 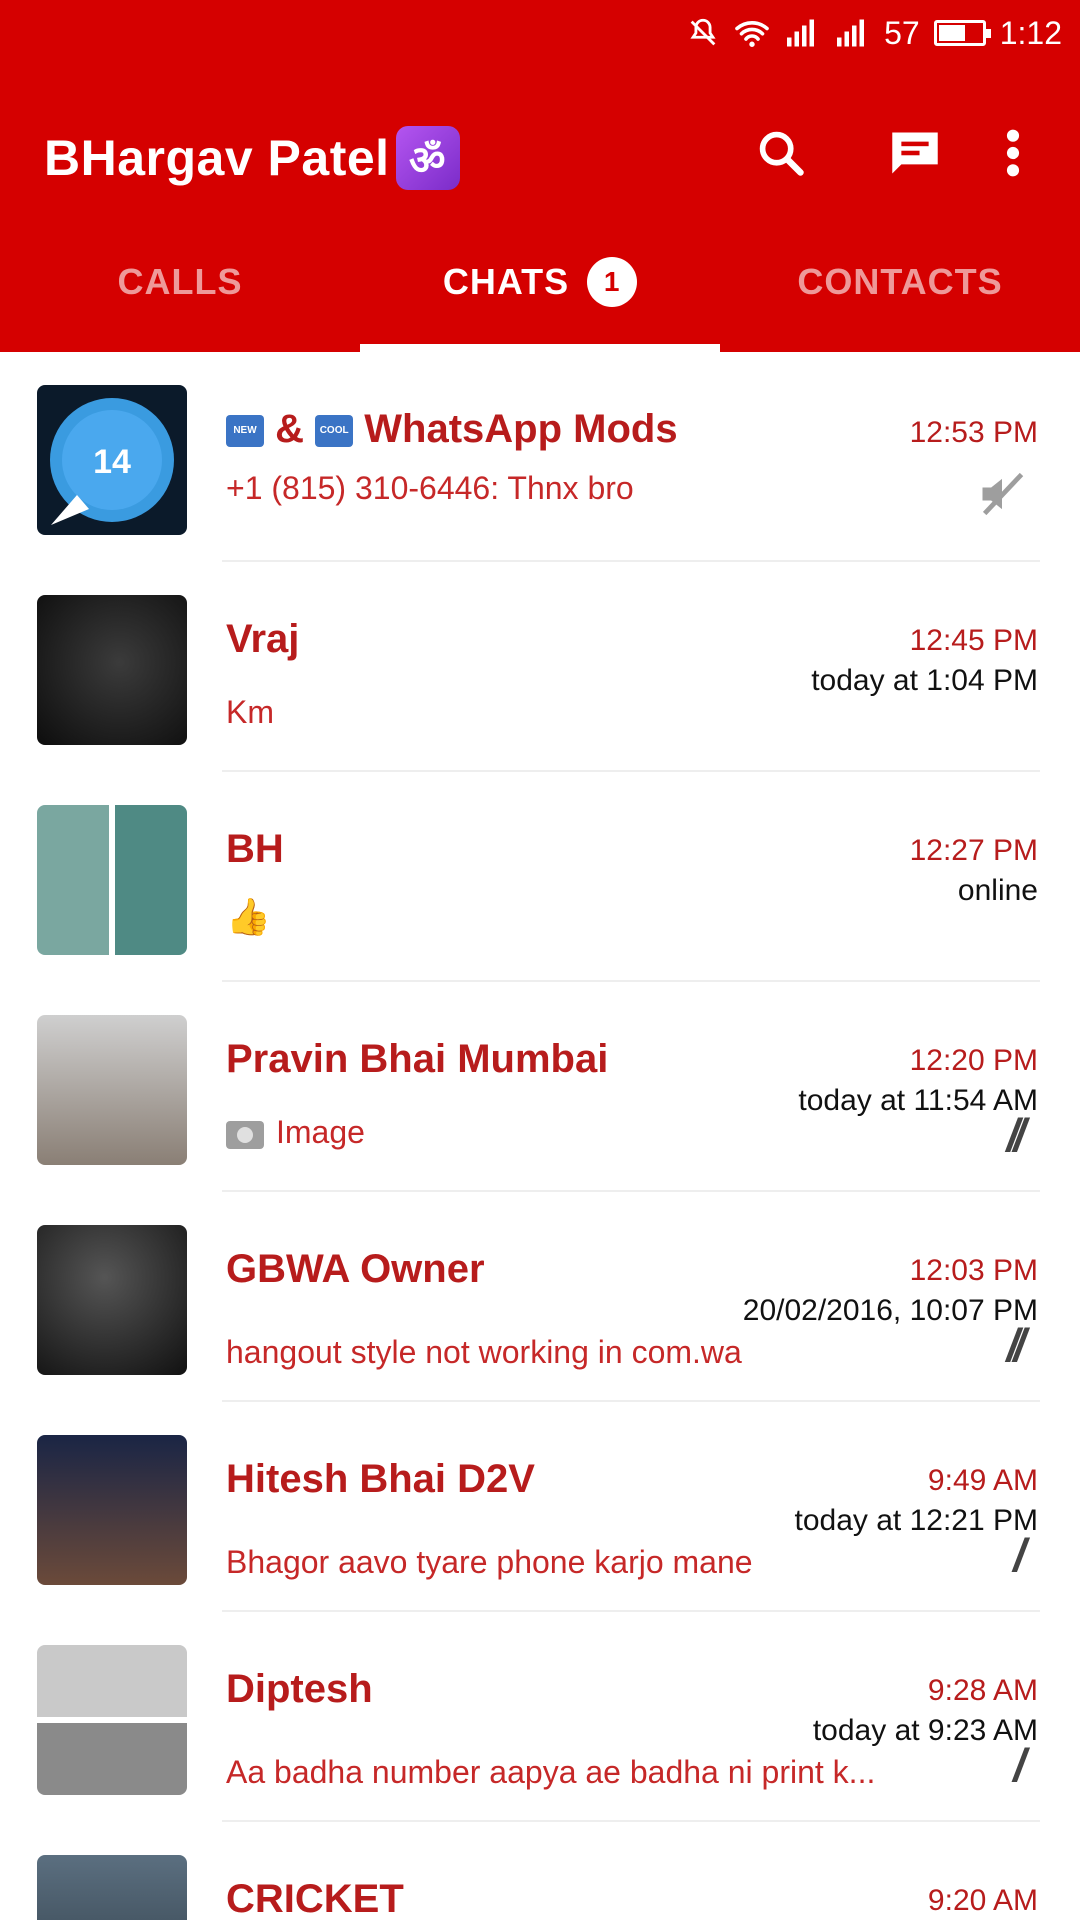 I want to click on chat-last-message: +1 (815) 310-6446: Thnx bro, so click(x=430, y=488).